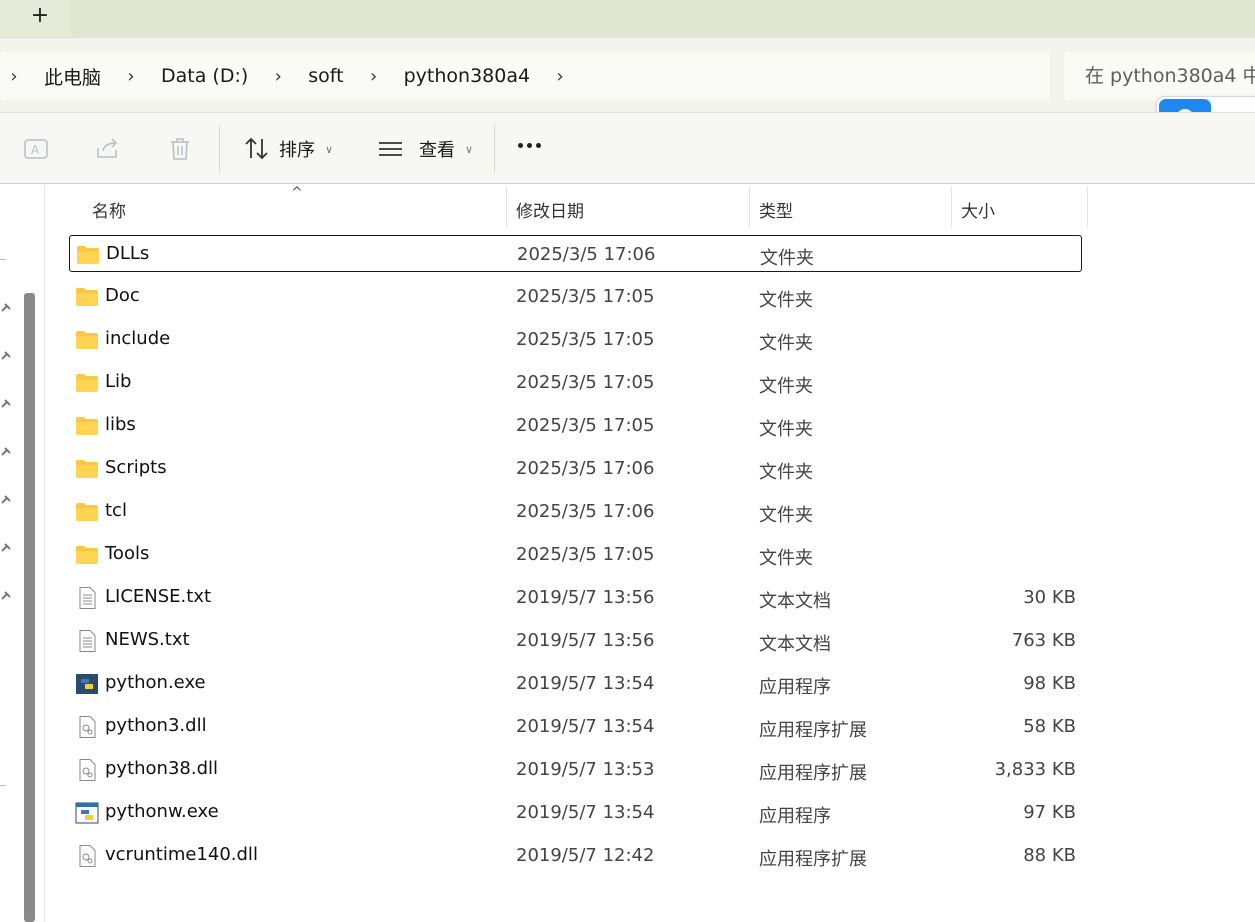  What do you see at coordinates (138, 338) in the screenshot?
I see `file-name: include` at bounding box center [138, 338].